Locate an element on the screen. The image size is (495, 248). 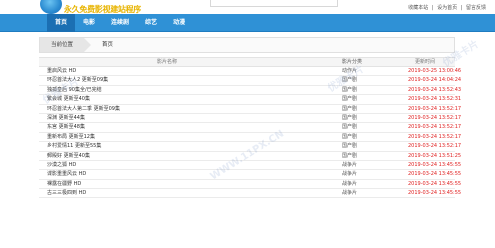
header-time: 更新时间 is located at coordinates (425, 62).